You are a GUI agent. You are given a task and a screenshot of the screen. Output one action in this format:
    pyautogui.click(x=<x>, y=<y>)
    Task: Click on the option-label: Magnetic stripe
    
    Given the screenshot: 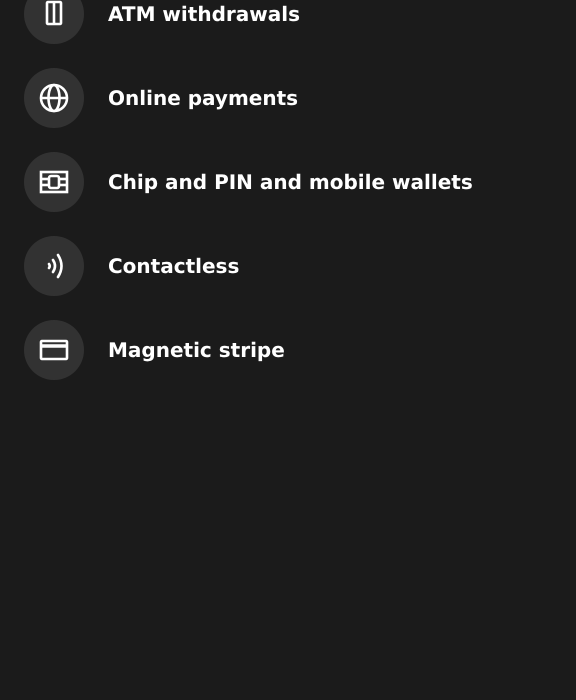 What is the action you would take?
    pyautogui.click(x=196, y=350)
    